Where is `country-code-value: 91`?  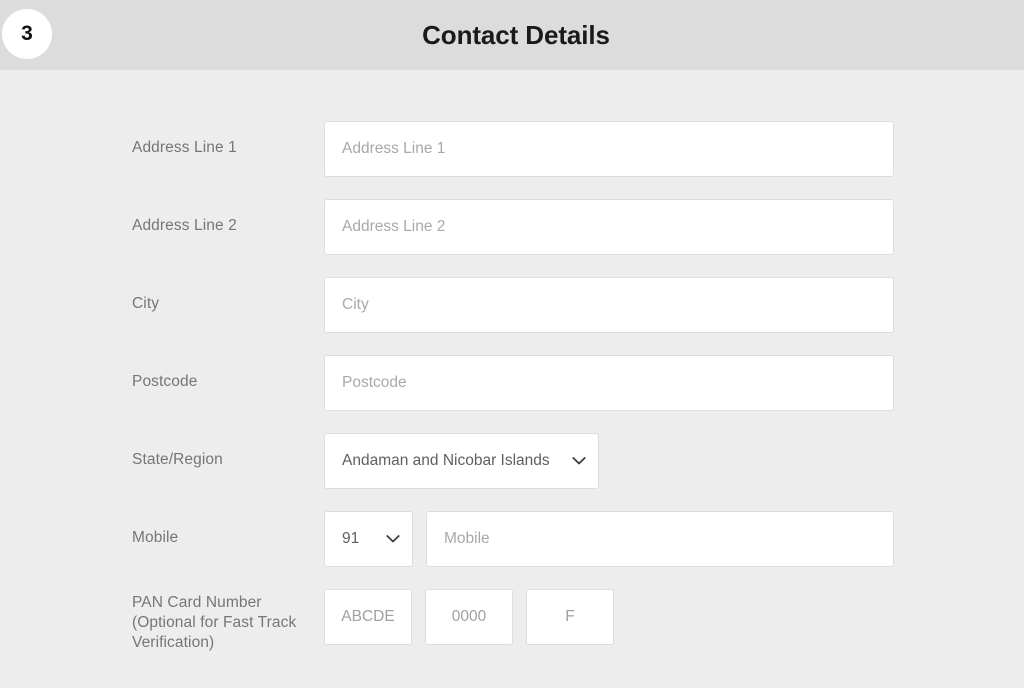
country-code-value: 91 is located at coordinates (351, 538).